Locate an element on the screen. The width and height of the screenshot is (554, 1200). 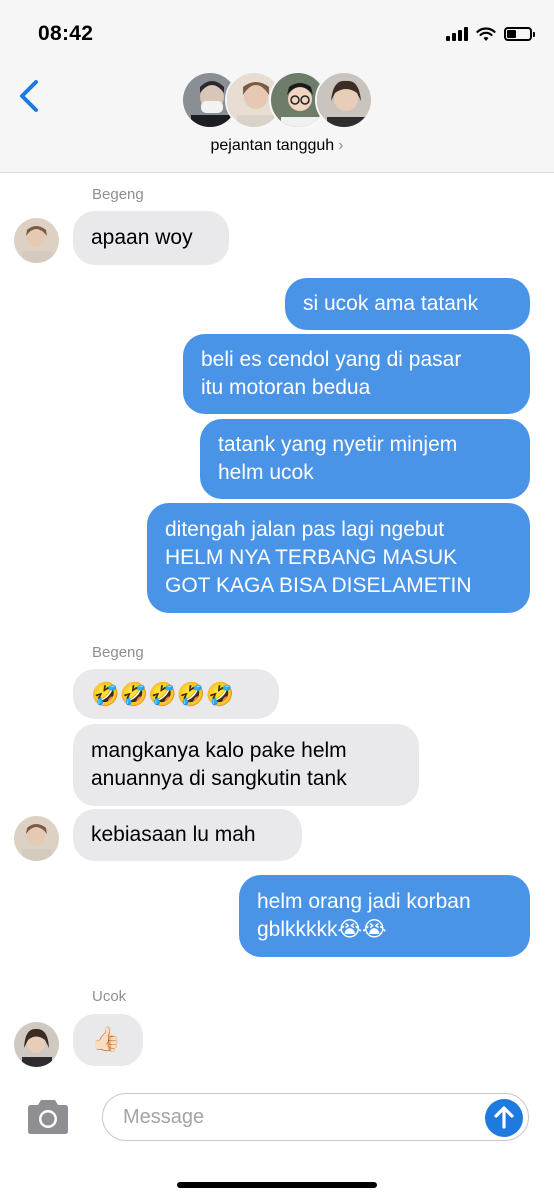
home-indicator is located at coordinates (277, 1185).